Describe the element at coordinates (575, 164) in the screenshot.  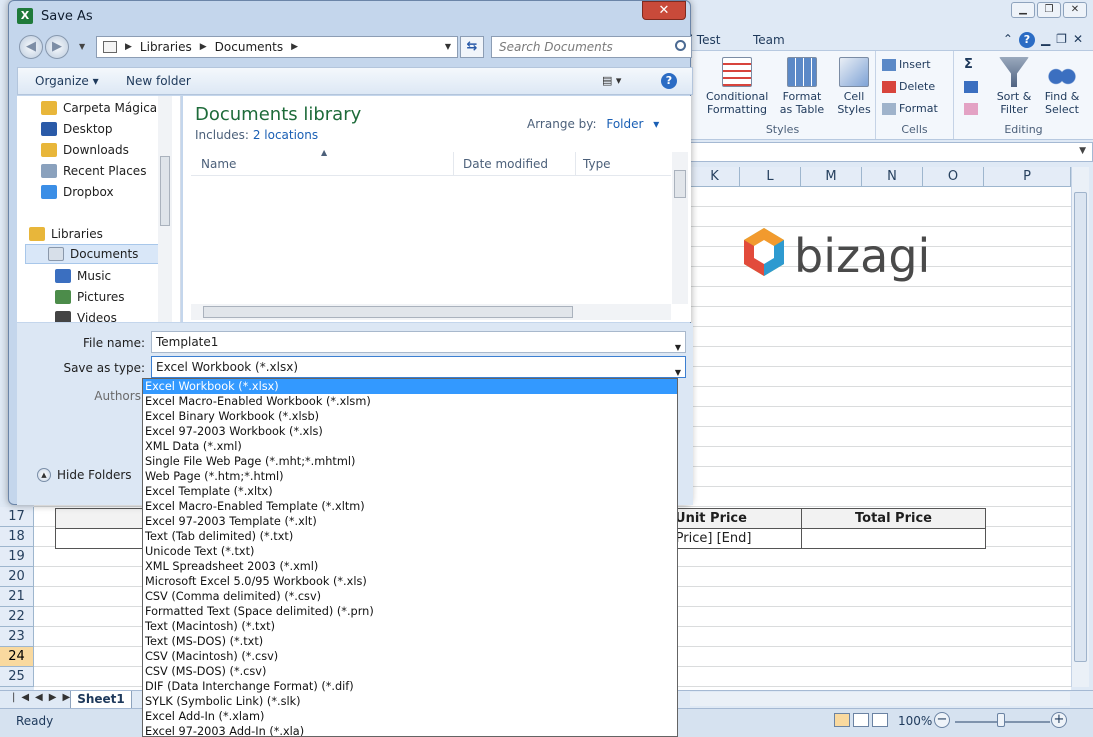
I see `column-separator` at that location.